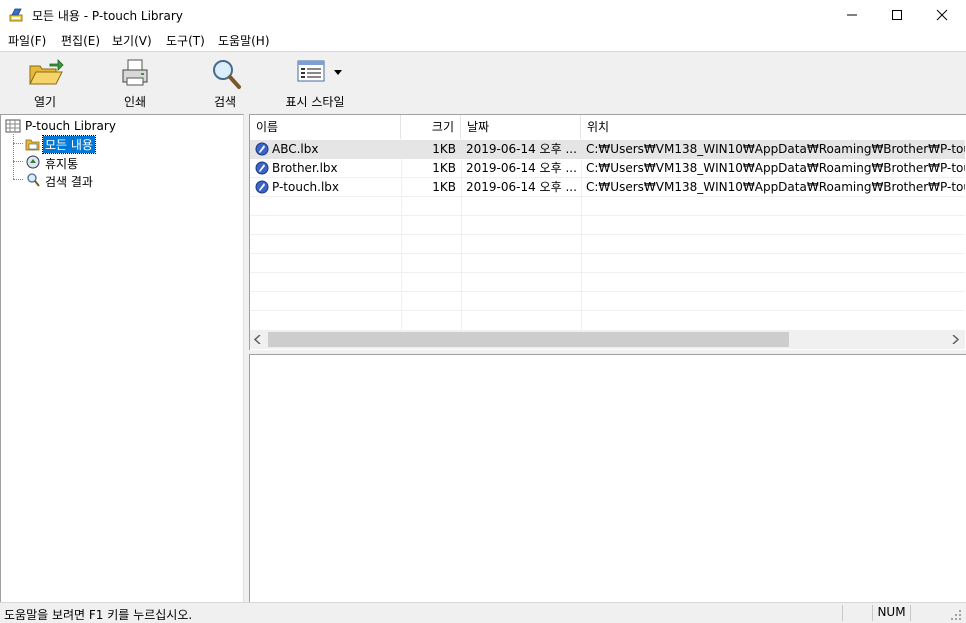 The image size is (966, 623). Describe the element at coordinates (311, 71) in the screenshot. I see `view-details-icon` at that location.